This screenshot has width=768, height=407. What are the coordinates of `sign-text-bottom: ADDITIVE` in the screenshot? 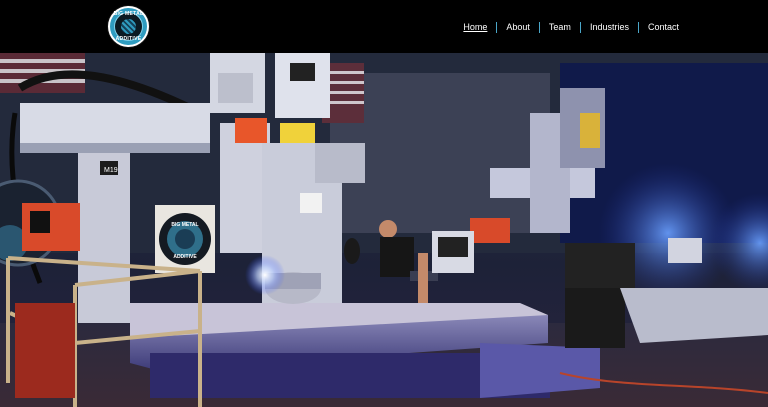 It's located at (185, 257).